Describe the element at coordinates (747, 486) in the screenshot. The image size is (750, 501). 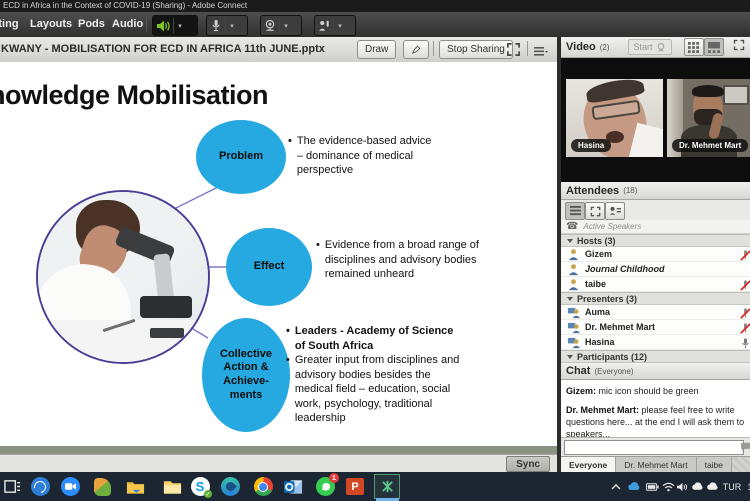
I see `tray-clock: 1` at that location.